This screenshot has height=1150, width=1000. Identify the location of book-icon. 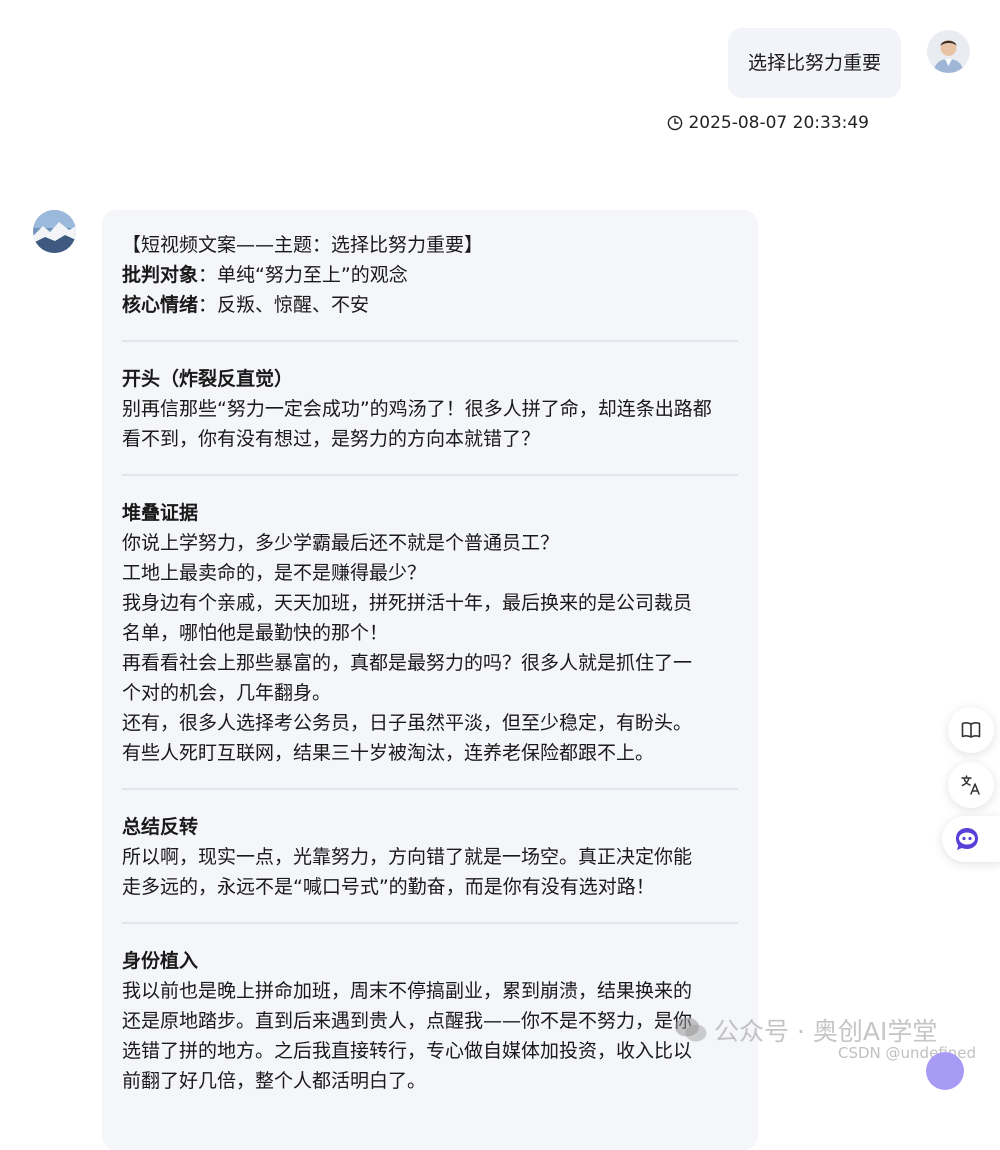
(971, 730).